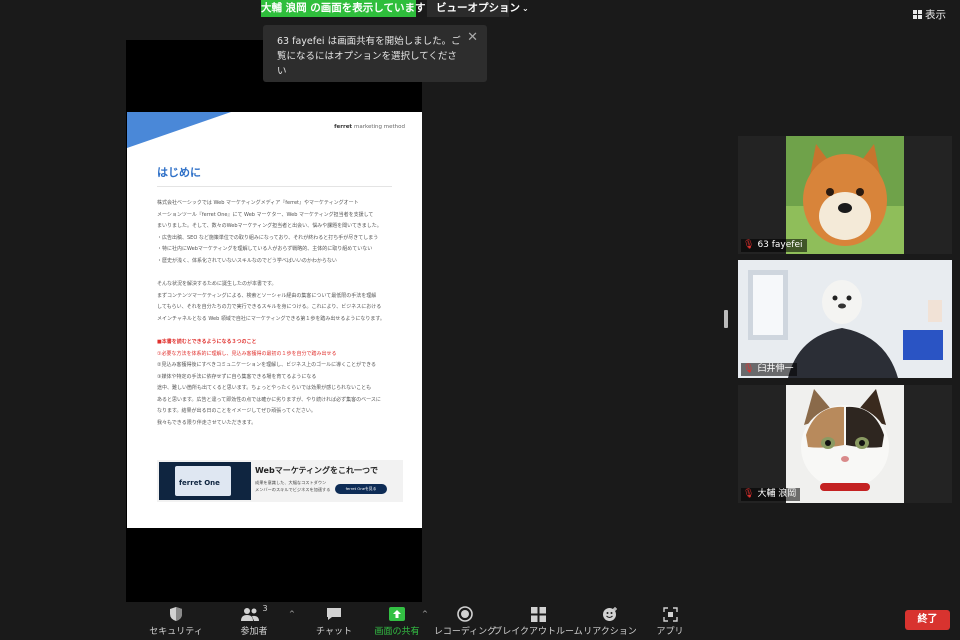 This screenshot has height=640, width=960. I want to click on close-icon: ✕, so click(472, 37).